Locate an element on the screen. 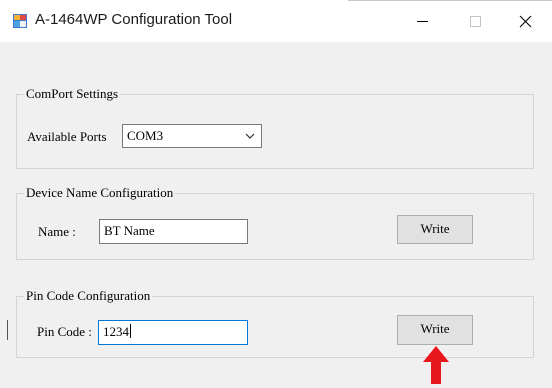 The height and width of the screenshot is (388, 552). pin-code-value: 1234 is located at coordinates (116, 331).